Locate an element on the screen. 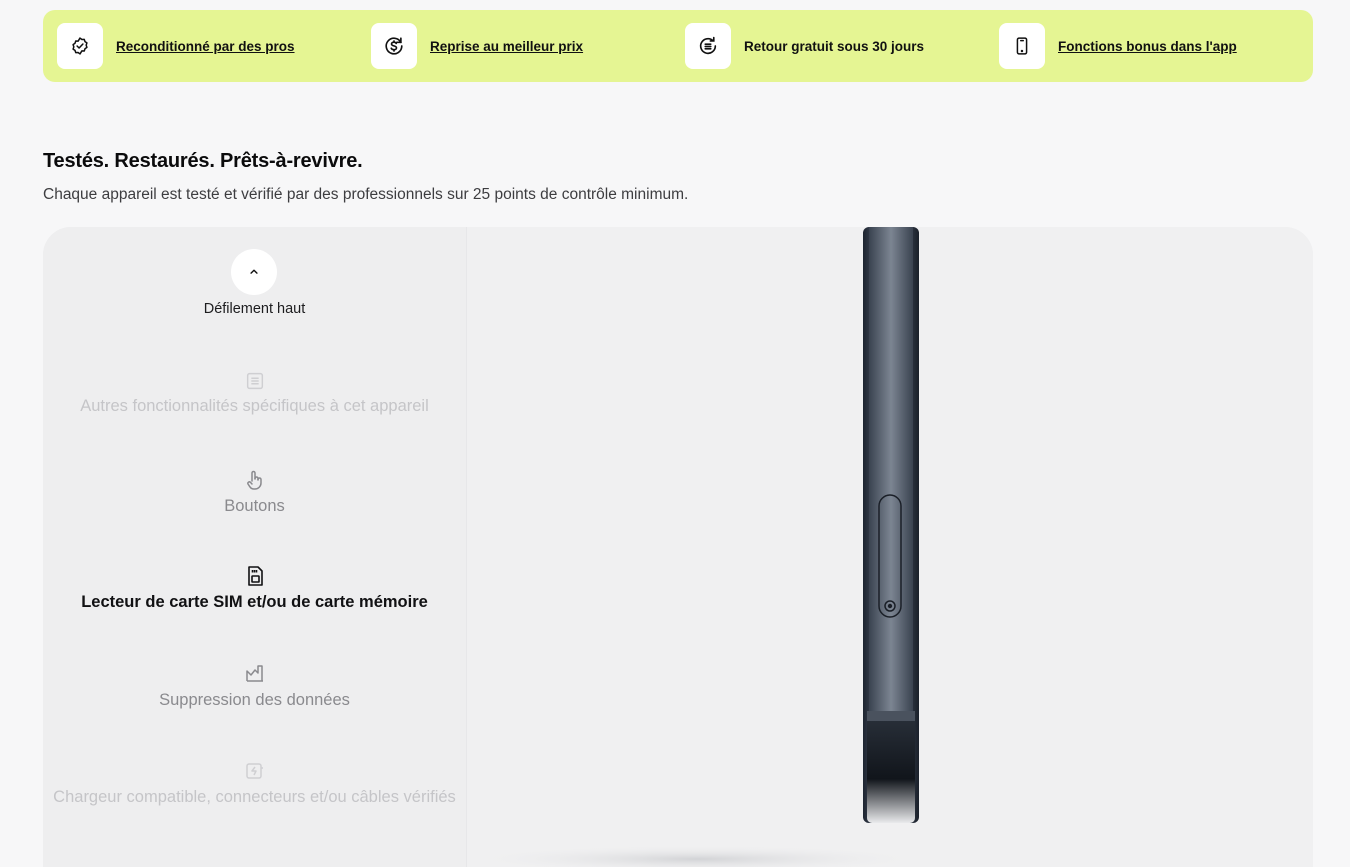 Image resolution: width=1350 pixels, height=867 pixels. feature-app-bonus-link: Fonctions bonus dans l'app is located at coordinates (1147, 46).